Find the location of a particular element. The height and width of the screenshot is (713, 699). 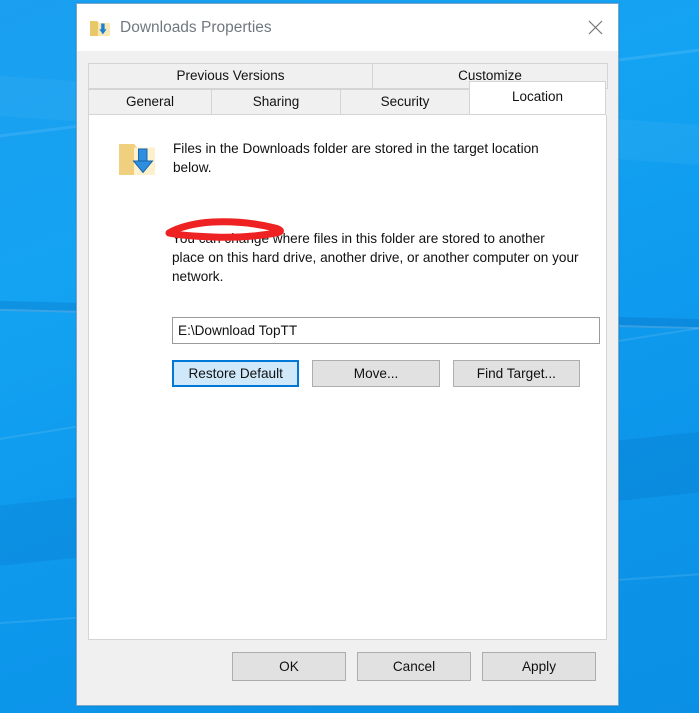

tab-label: General is located at coordinates (150, 101).